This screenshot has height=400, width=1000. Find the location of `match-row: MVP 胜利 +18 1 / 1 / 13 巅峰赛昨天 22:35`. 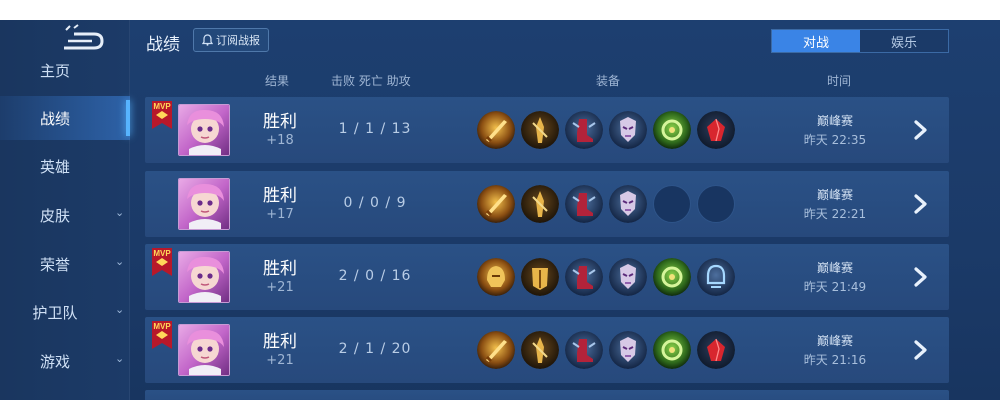

match-row: MVP 胜利 +18 1 / 1 / 13 巅峰赛昨天 22:35 is located at coordinates (547, 130).